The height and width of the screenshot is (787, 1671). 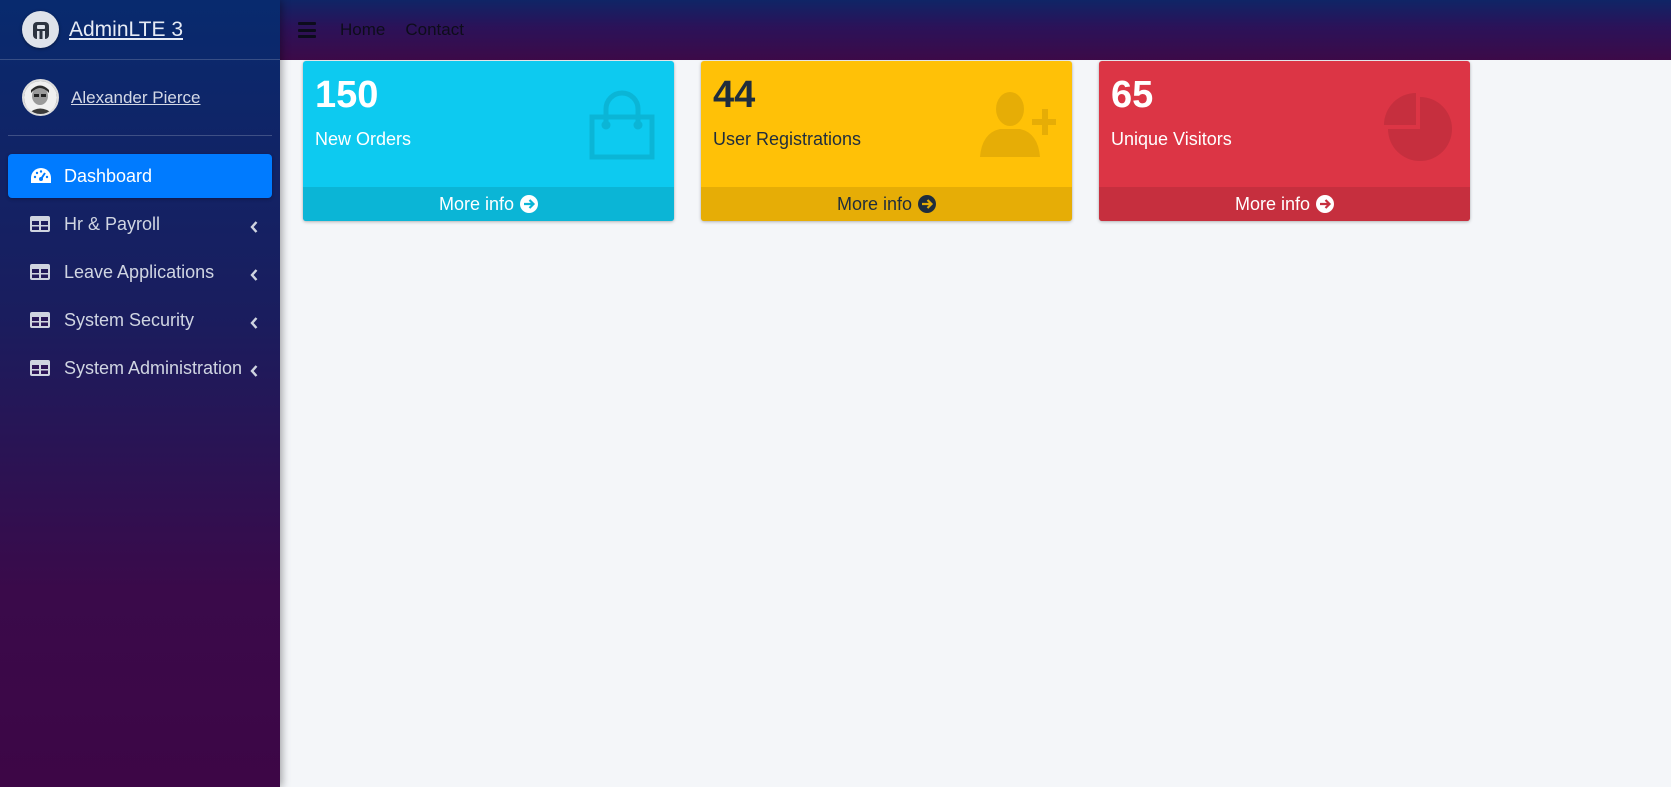 What do you see at coordinates (40, 29) in the screenshot?
I see `adminlte-logo-icon` at bounding box center [40, 29].